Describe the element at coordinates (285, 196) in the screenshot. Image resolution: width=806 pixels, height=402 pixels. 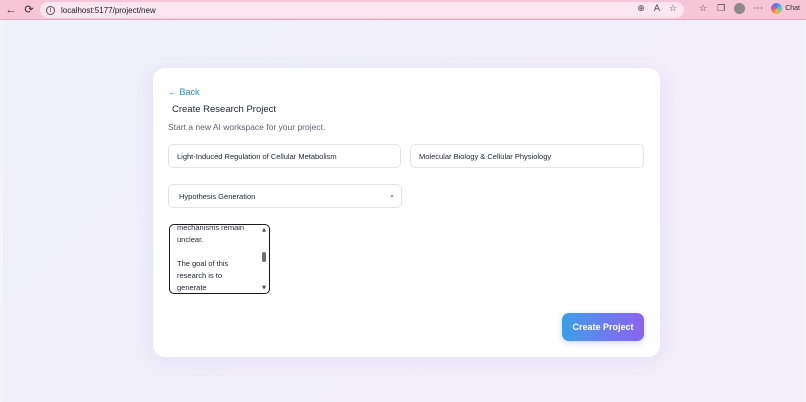
I see `task-type-select: Hypothesis Generation ⌄` at that location.